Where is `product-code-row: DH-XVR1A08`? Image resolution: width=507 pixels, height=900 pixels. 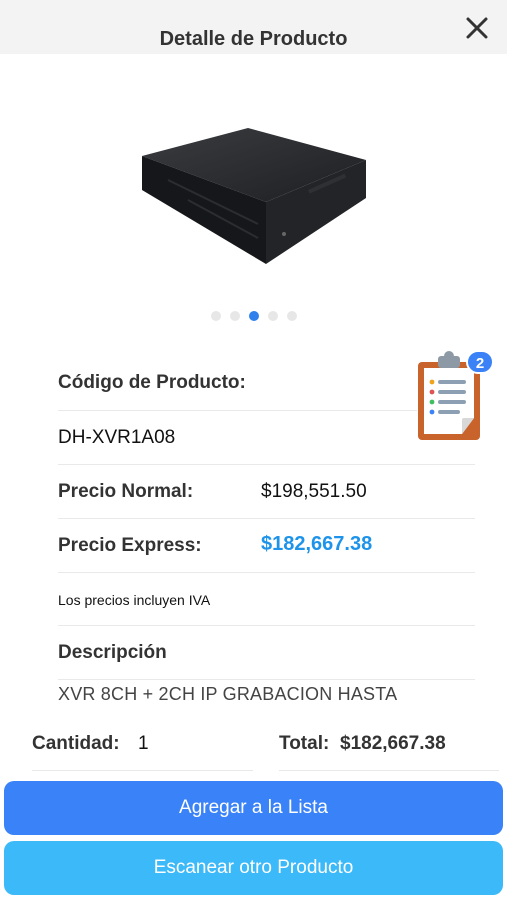 product-code-row: DH-XVR1A08 is located at coordinates (266, 438).